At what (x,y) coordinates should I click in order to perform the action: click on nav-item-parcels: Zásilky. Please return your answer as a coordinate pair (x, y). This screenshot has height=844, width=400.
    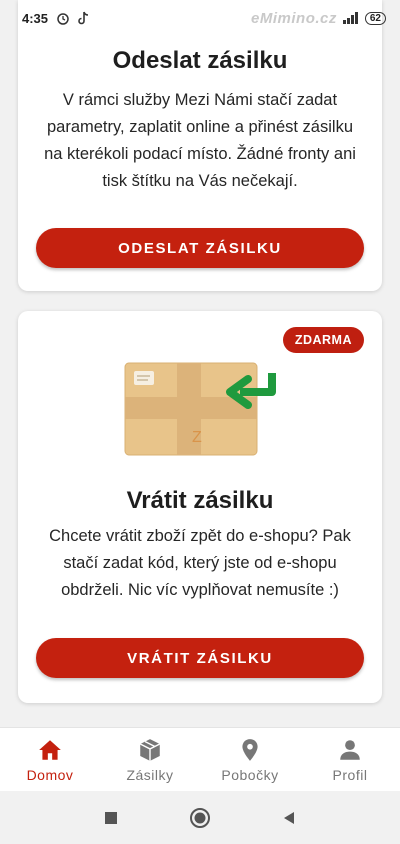
    Looking at the image, I should click on (150, 759).